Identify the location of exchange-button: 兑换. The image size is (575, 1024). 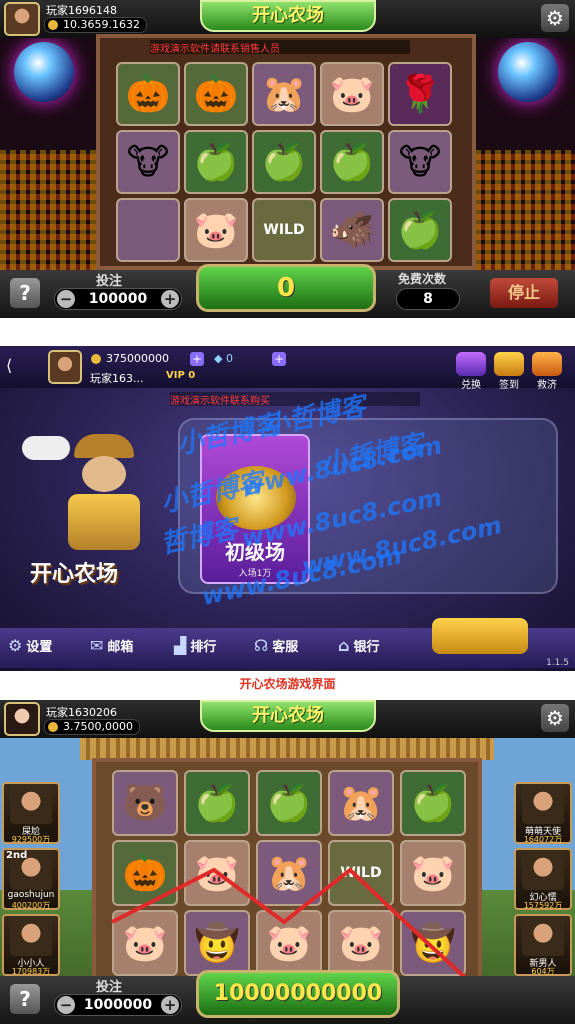
(471, 371).